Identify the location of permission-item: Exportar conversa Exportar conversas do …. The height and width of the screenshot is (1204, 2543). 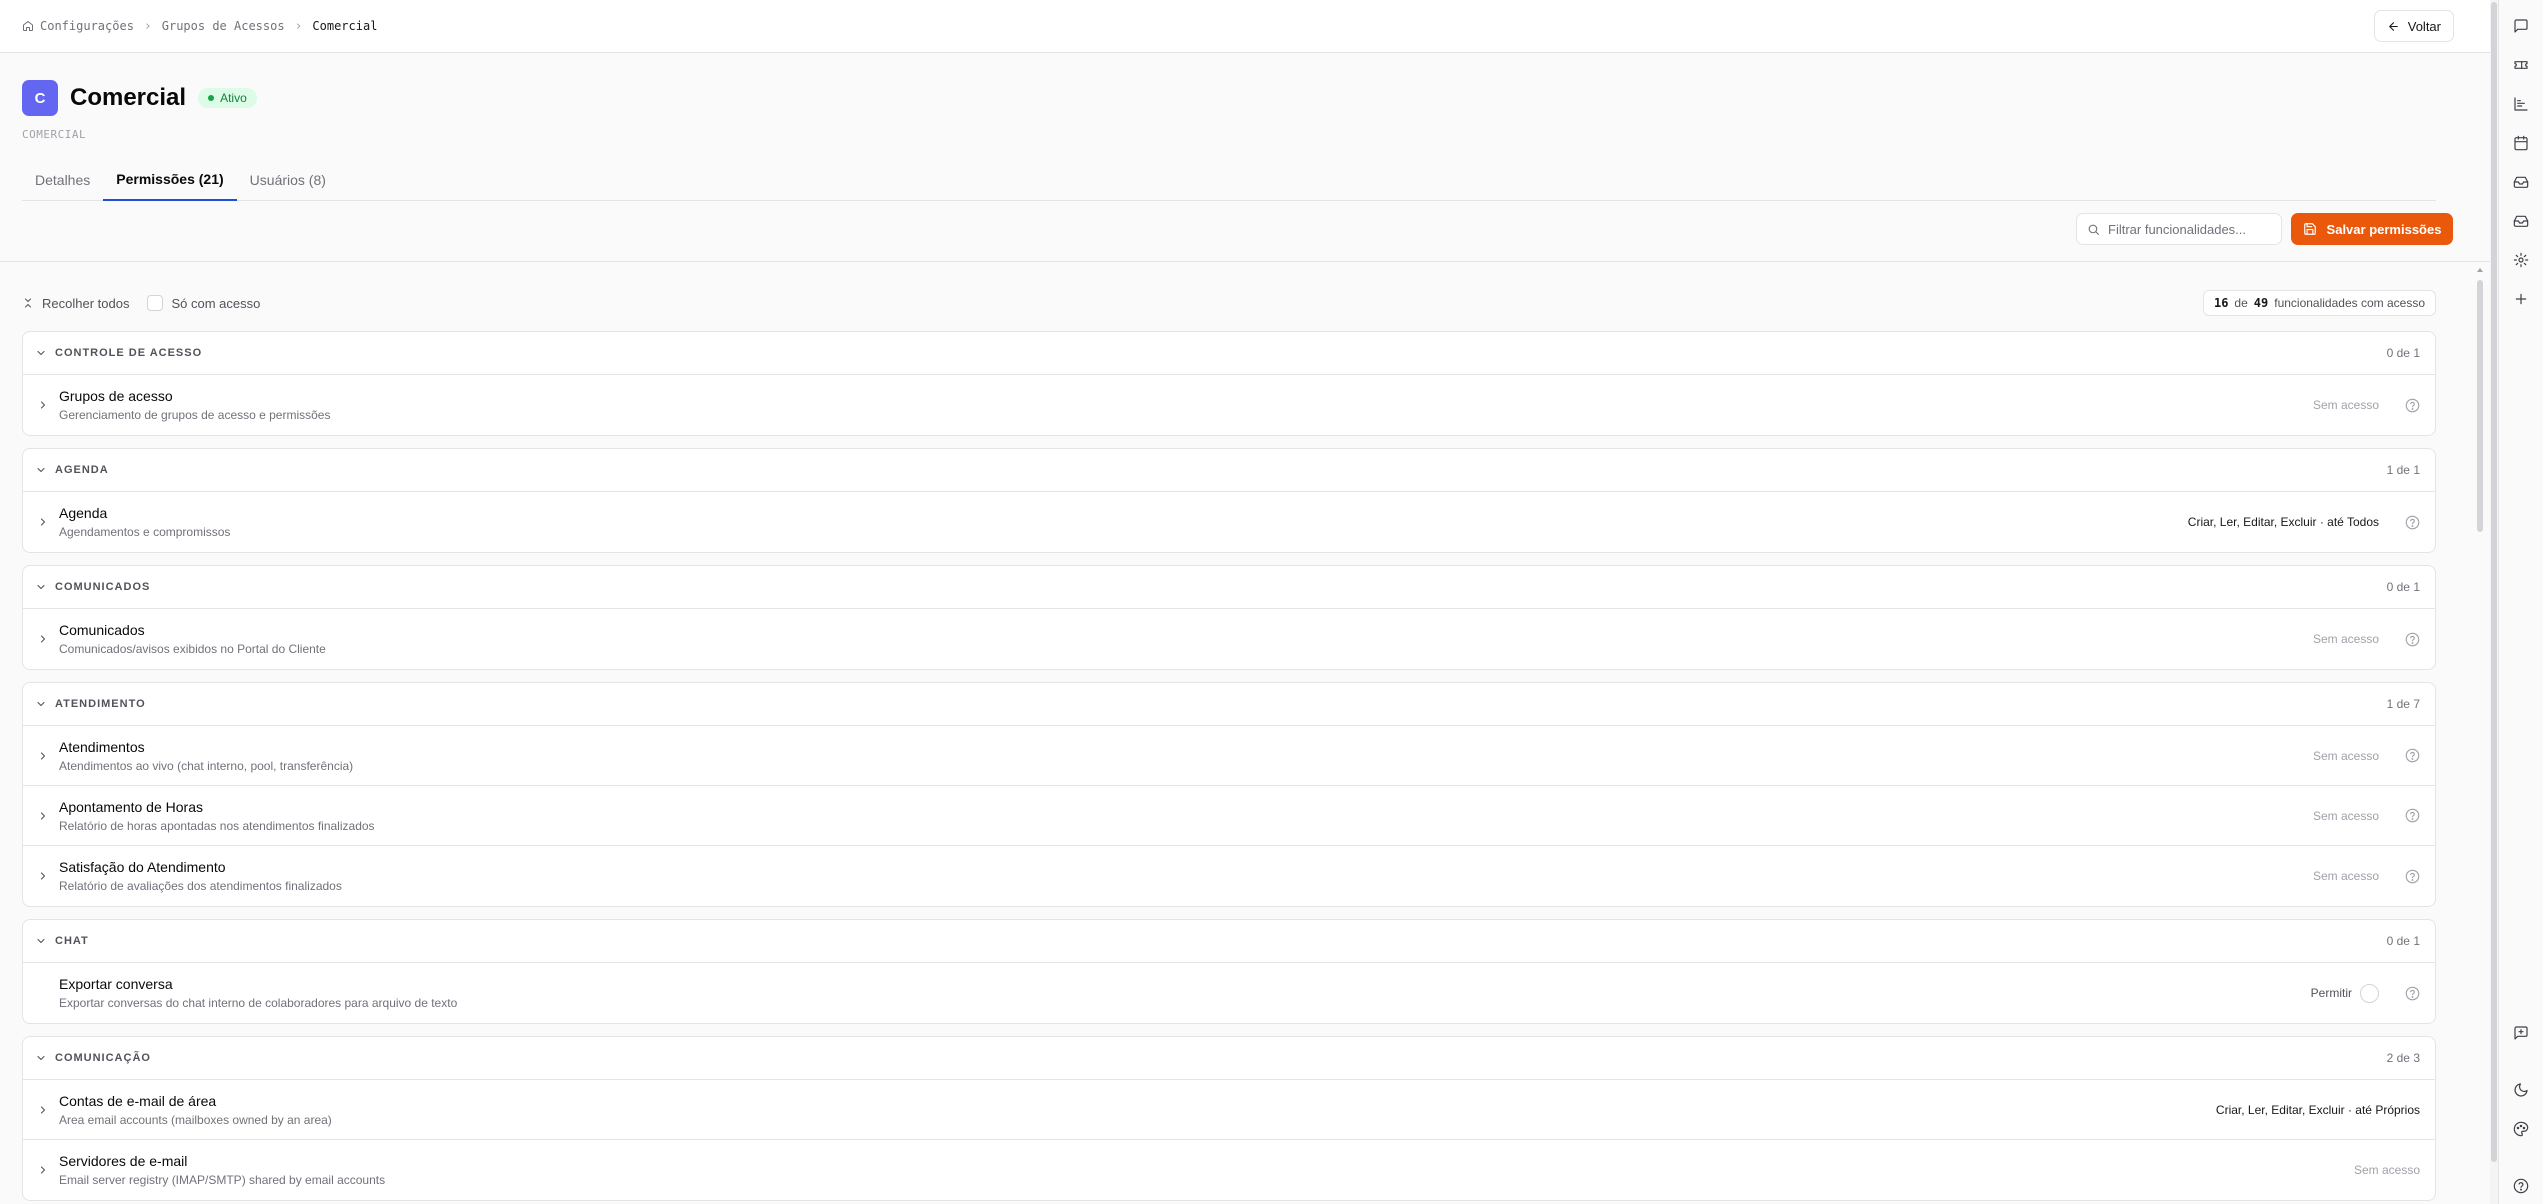
(1229, 993).